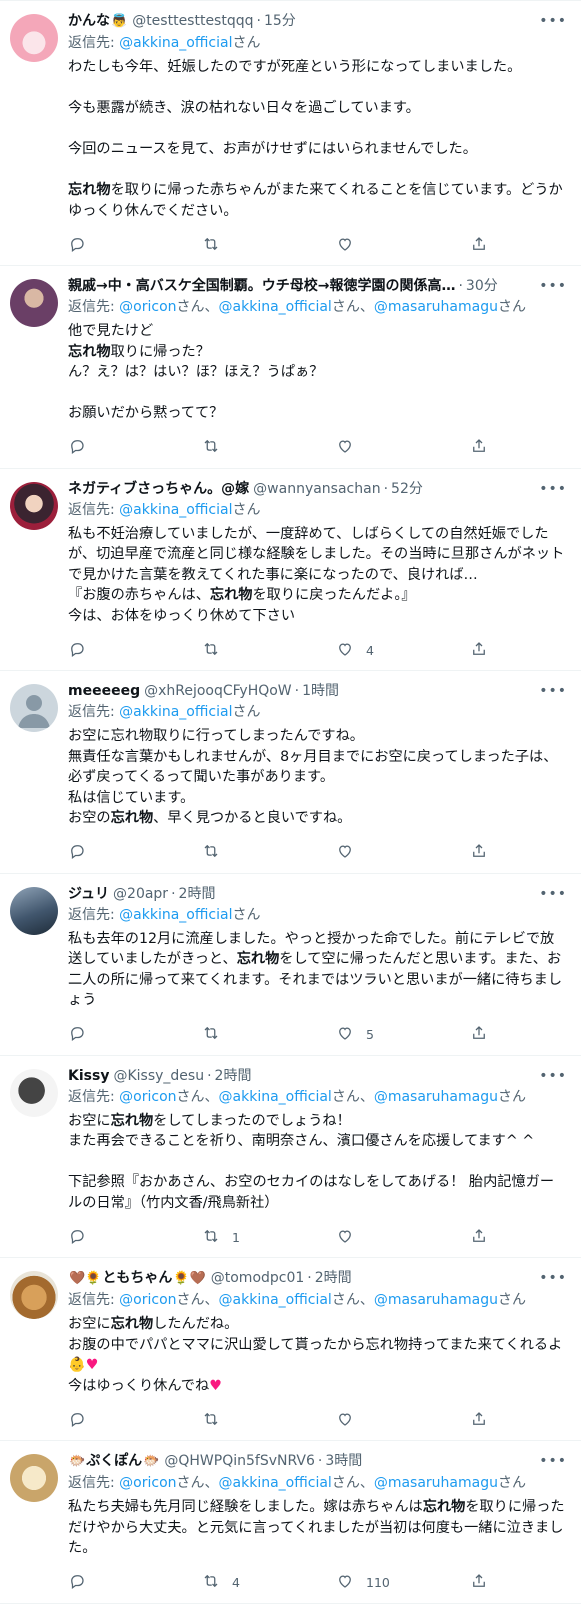 The width and height of the screenshot is (581, 1609). Describe the element at coordinates (140, 894) in the screenshot. I see `author-handle: @20apr` at that location.